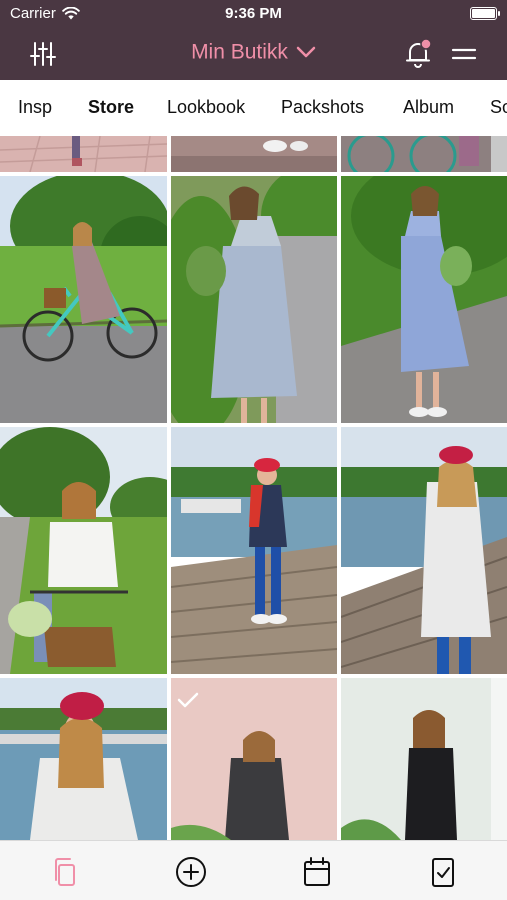 The image size is (507, 900). Describe the element at coordinates (253, 108) in the screenshot. I see `category-tabs: Insp Store Lookbook Packshots Album So` at that location.